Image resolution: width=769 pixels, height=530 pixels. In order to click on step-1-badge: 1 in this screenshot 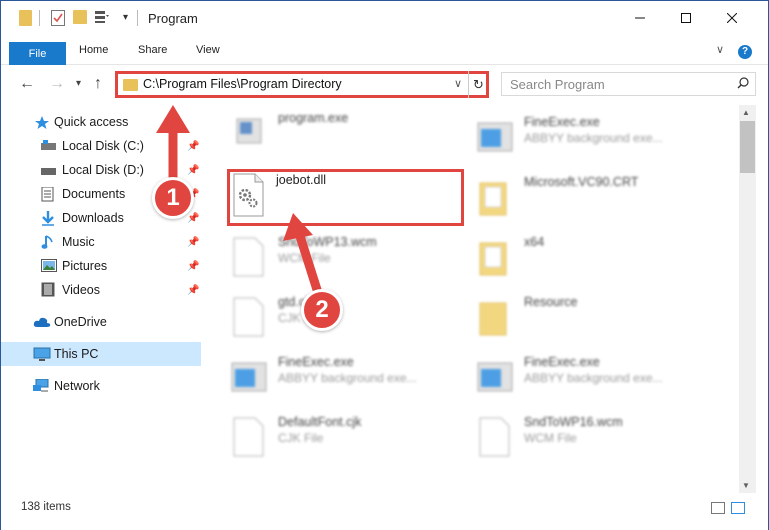, I will do `click(173, 198)`.